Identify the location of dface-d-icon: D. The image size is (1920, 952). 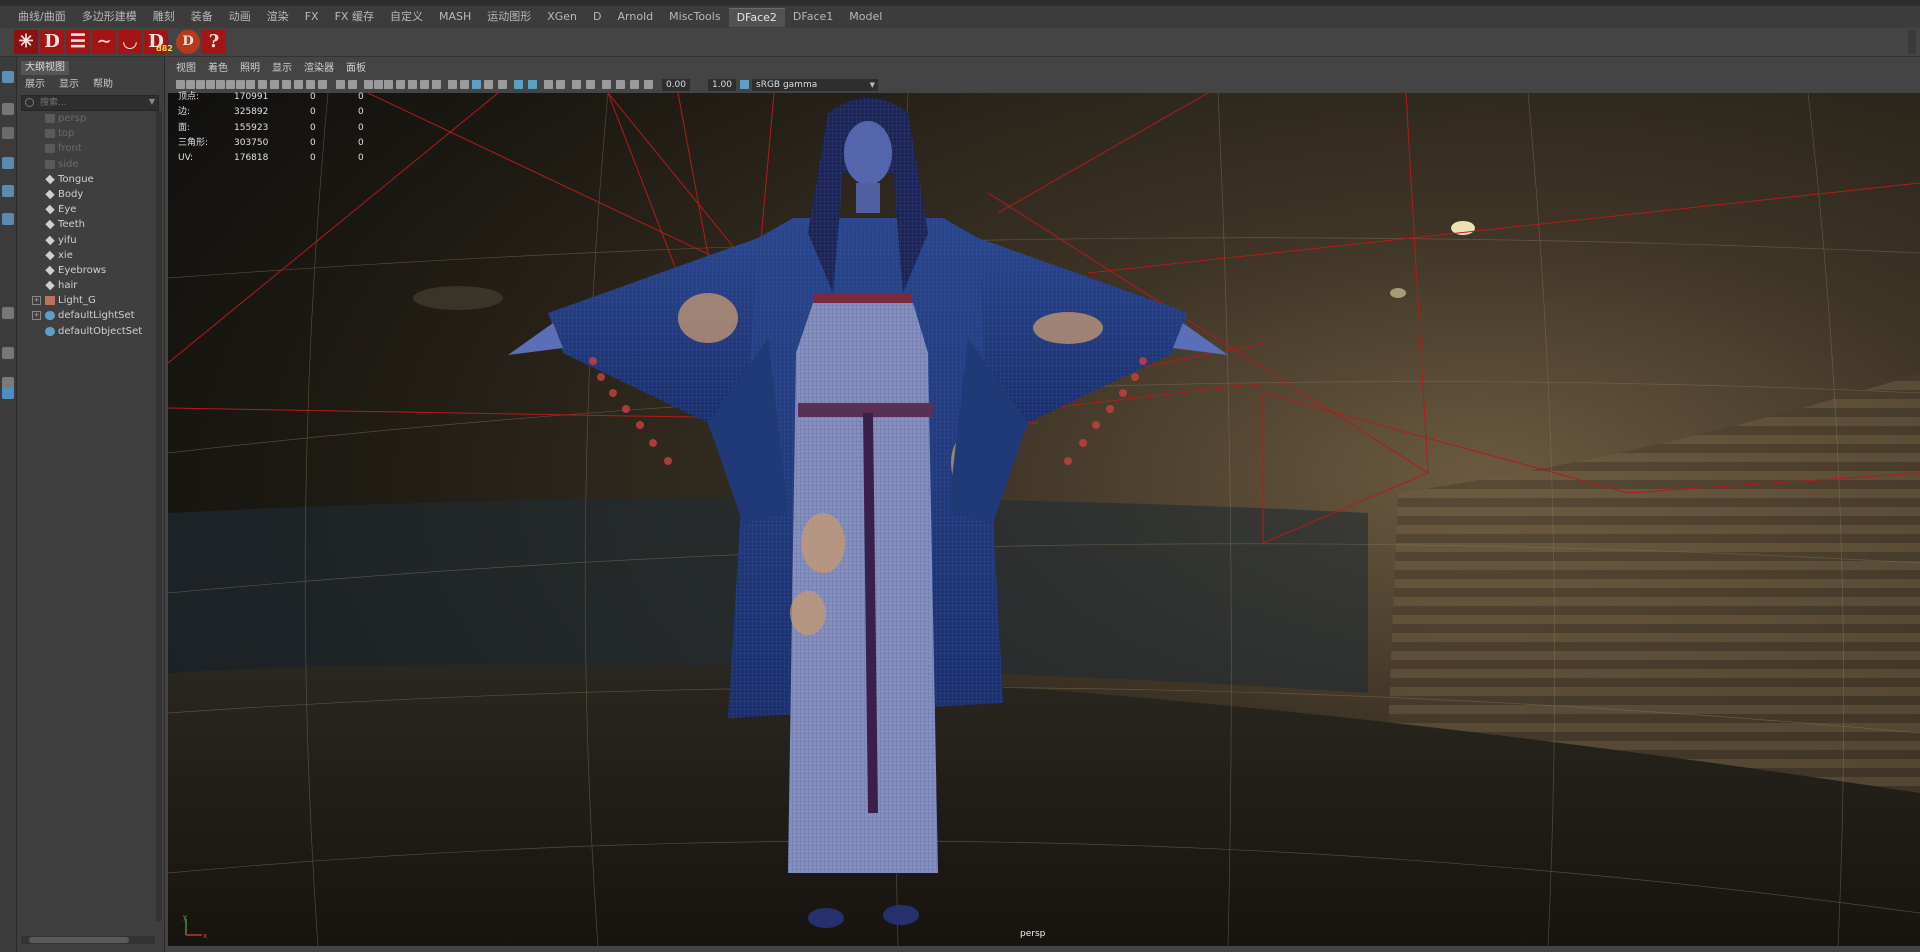
(52, 42).